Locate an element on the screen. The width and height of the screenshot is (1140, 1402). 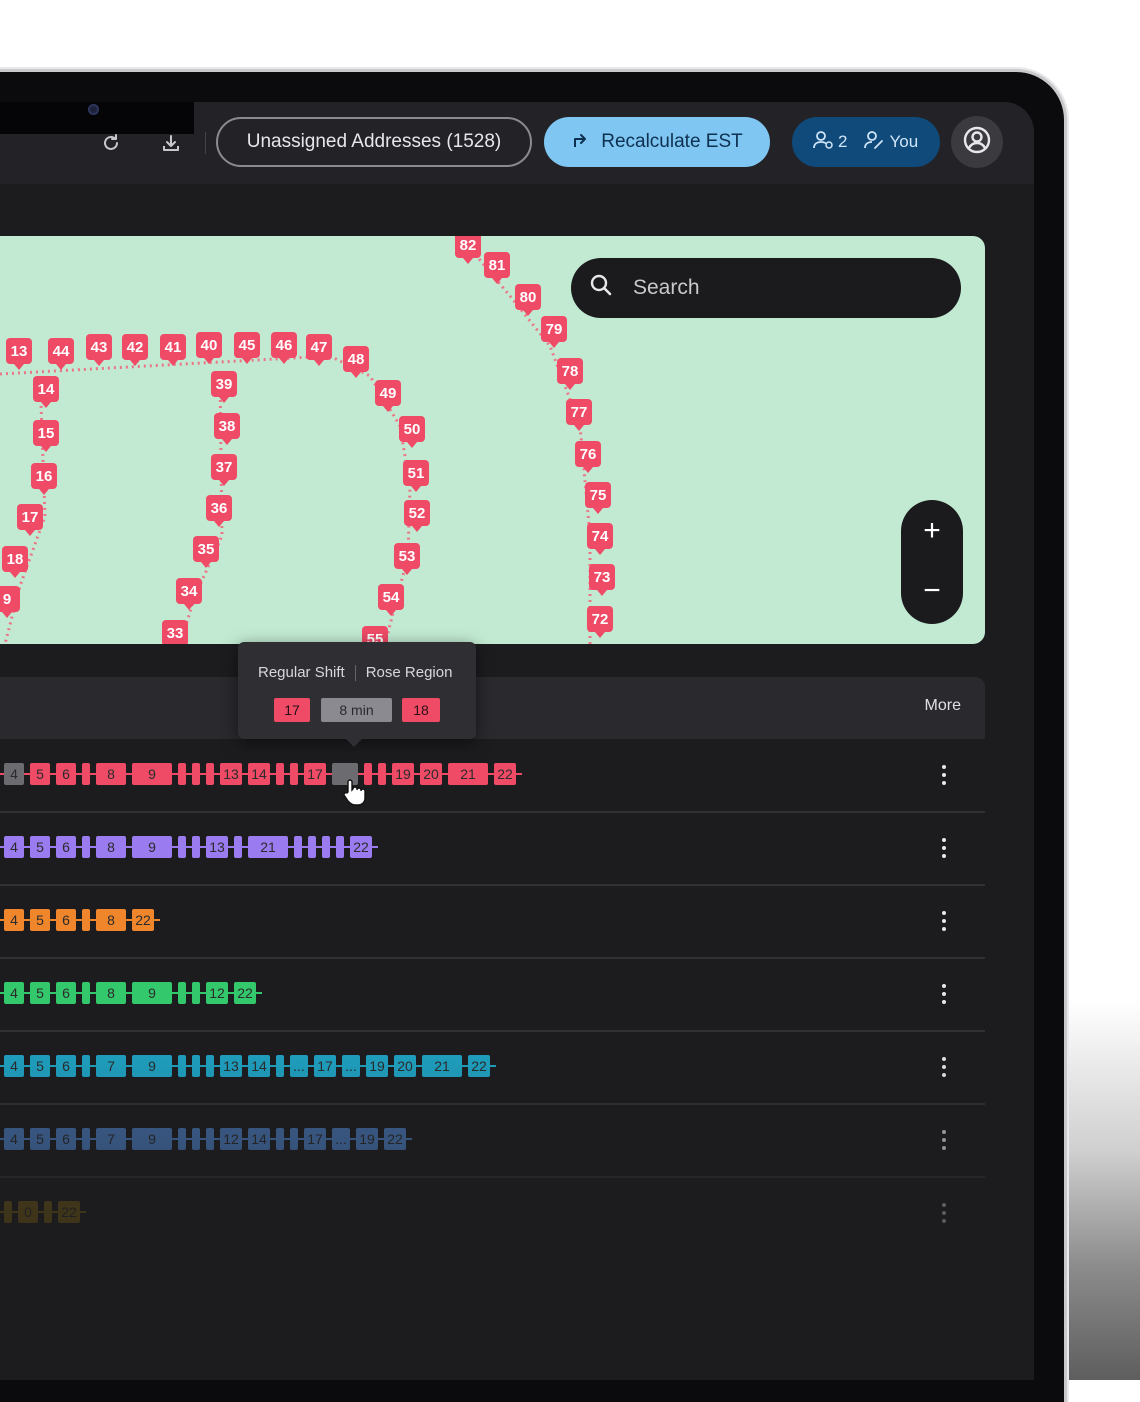
account-avatar-button is located at coordinates (977, 142).